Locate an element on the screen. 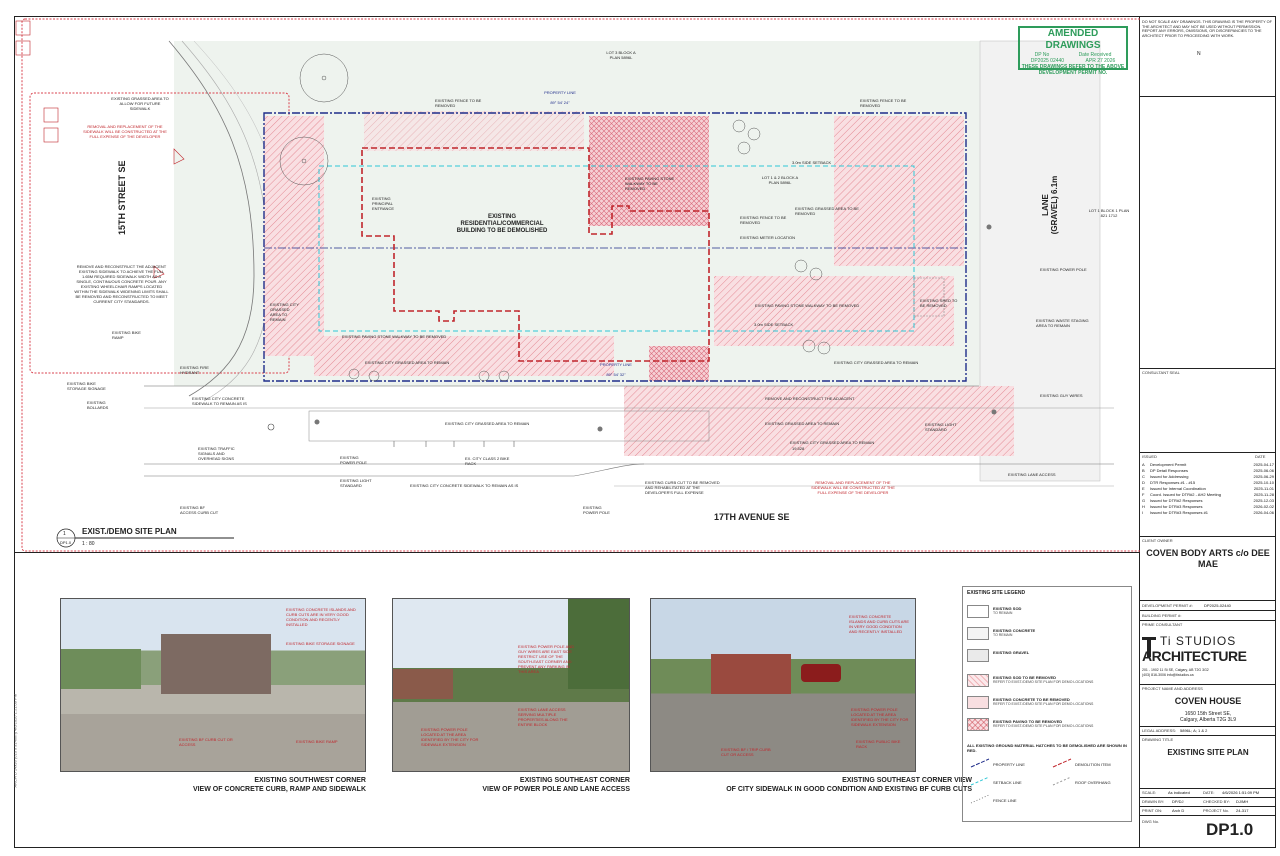 This screenshot has width=1280, height=856. photo1-note-2: EXISTING BIKE STORAGE SIGNAGE is located at coordinates (320, 643).